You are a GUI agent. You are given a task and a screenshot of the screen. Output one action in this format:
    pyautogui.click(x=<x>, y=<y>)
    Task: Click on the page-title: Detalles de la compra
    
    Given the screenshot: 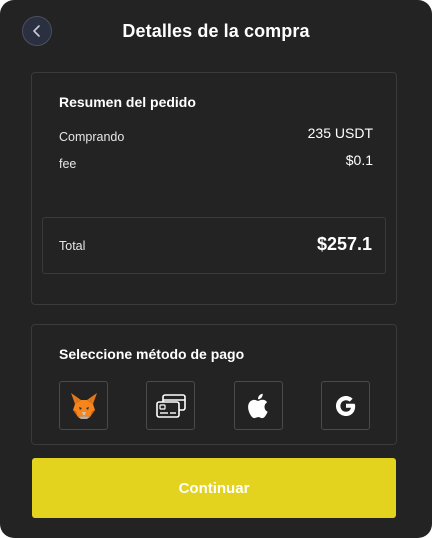 What is the action you would take?
    pyautogui.click(x=216, y=31)
    